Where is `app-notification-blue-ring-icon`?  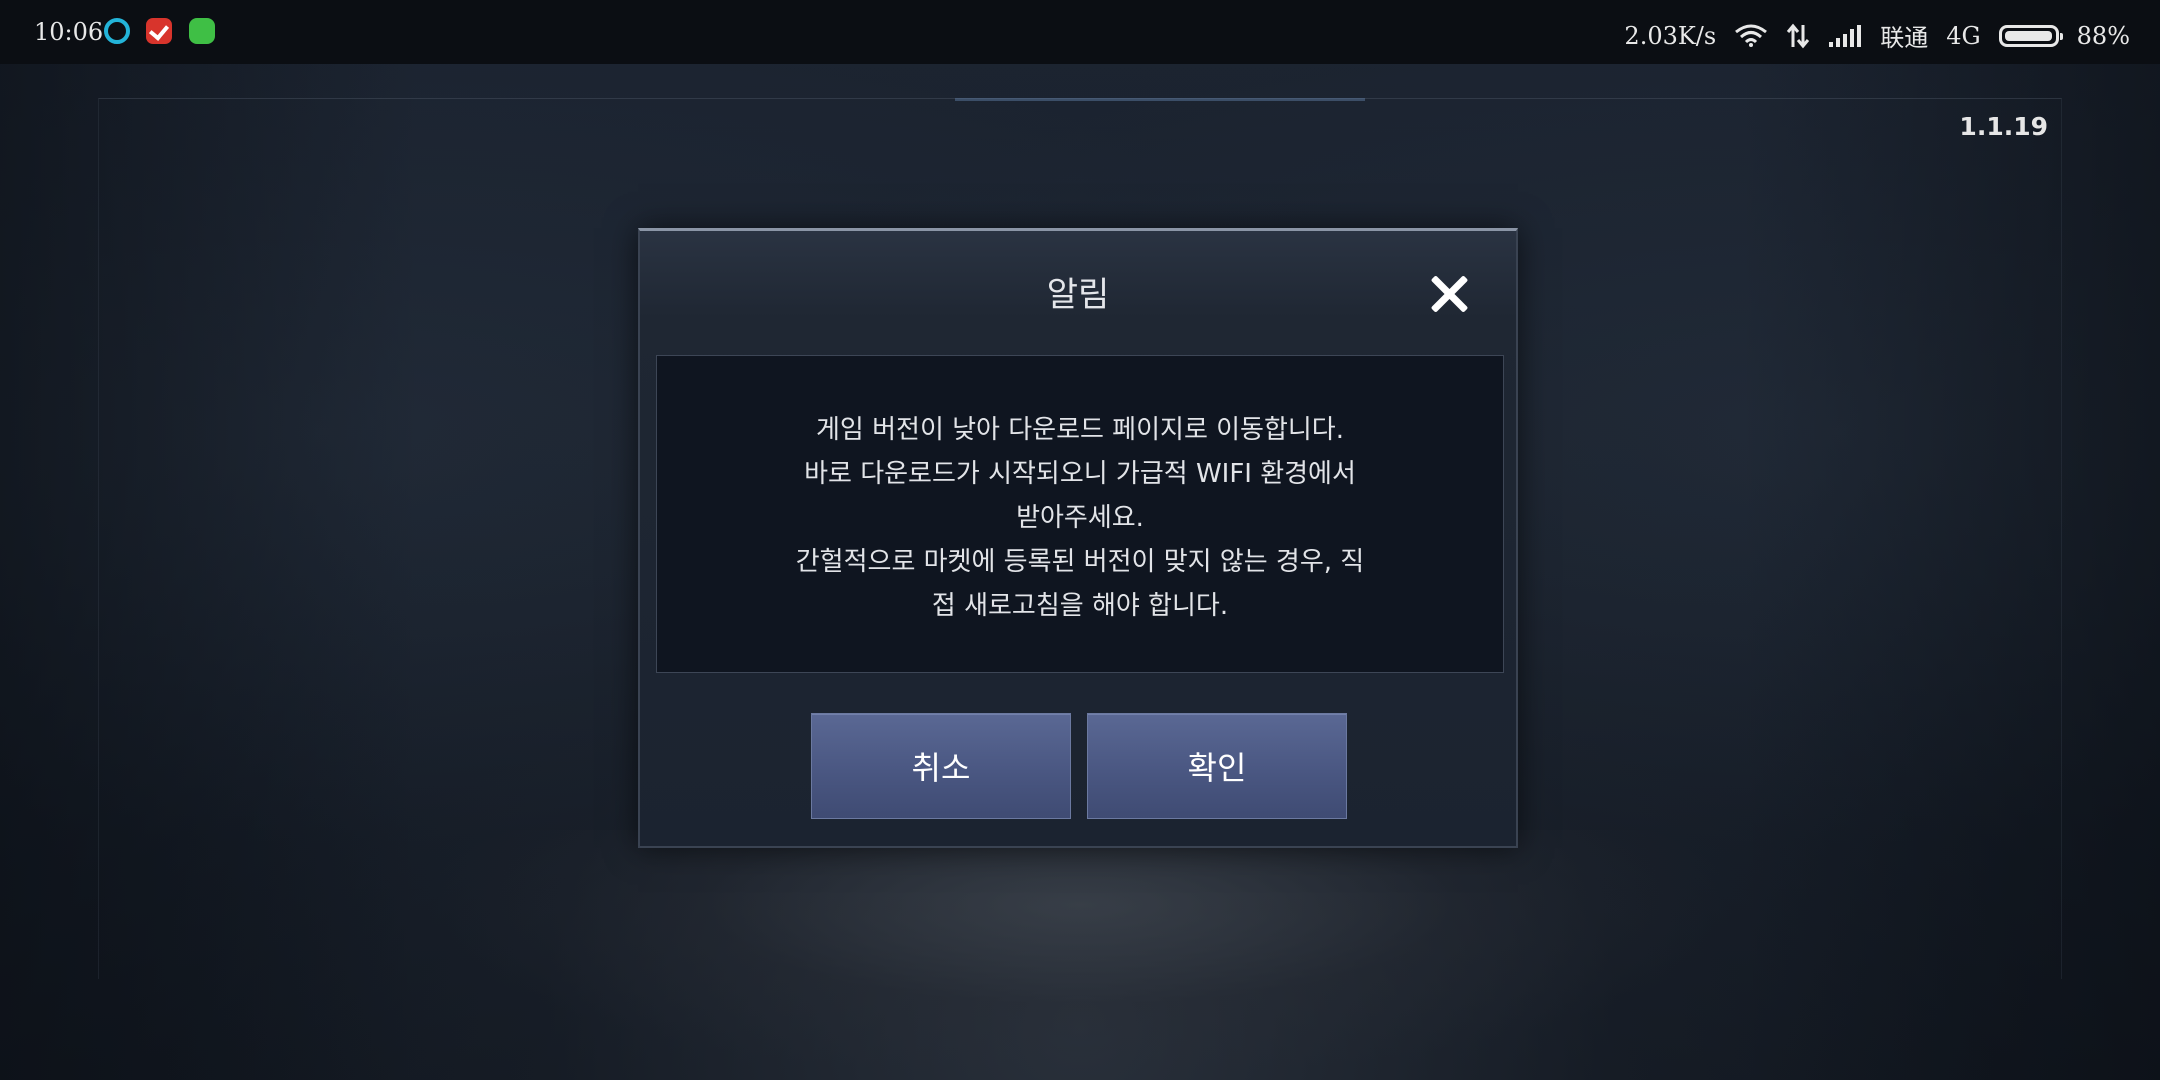 app-notification-blue-ring-icon is located at coordinates (117, 31).